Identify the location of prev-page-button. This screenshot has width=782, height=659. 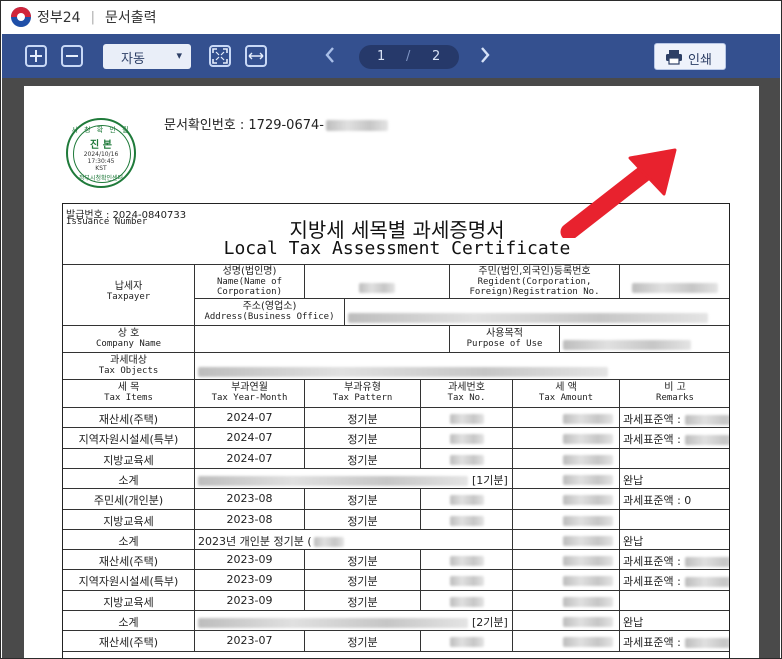
(330, 57).